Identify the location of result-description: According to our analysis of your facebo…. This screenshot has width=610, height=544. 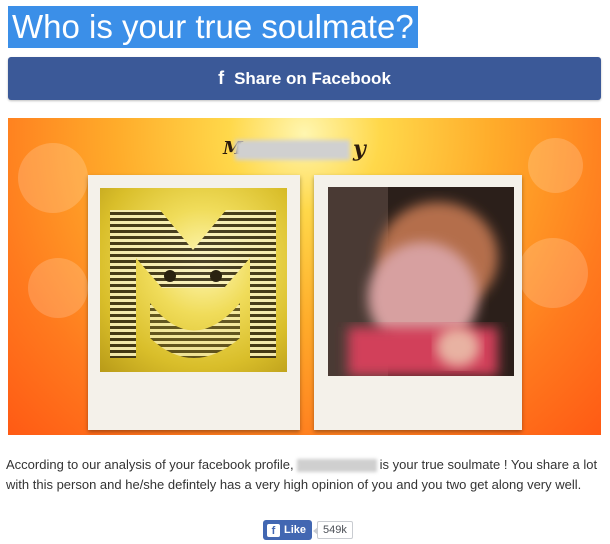
(305, 475).